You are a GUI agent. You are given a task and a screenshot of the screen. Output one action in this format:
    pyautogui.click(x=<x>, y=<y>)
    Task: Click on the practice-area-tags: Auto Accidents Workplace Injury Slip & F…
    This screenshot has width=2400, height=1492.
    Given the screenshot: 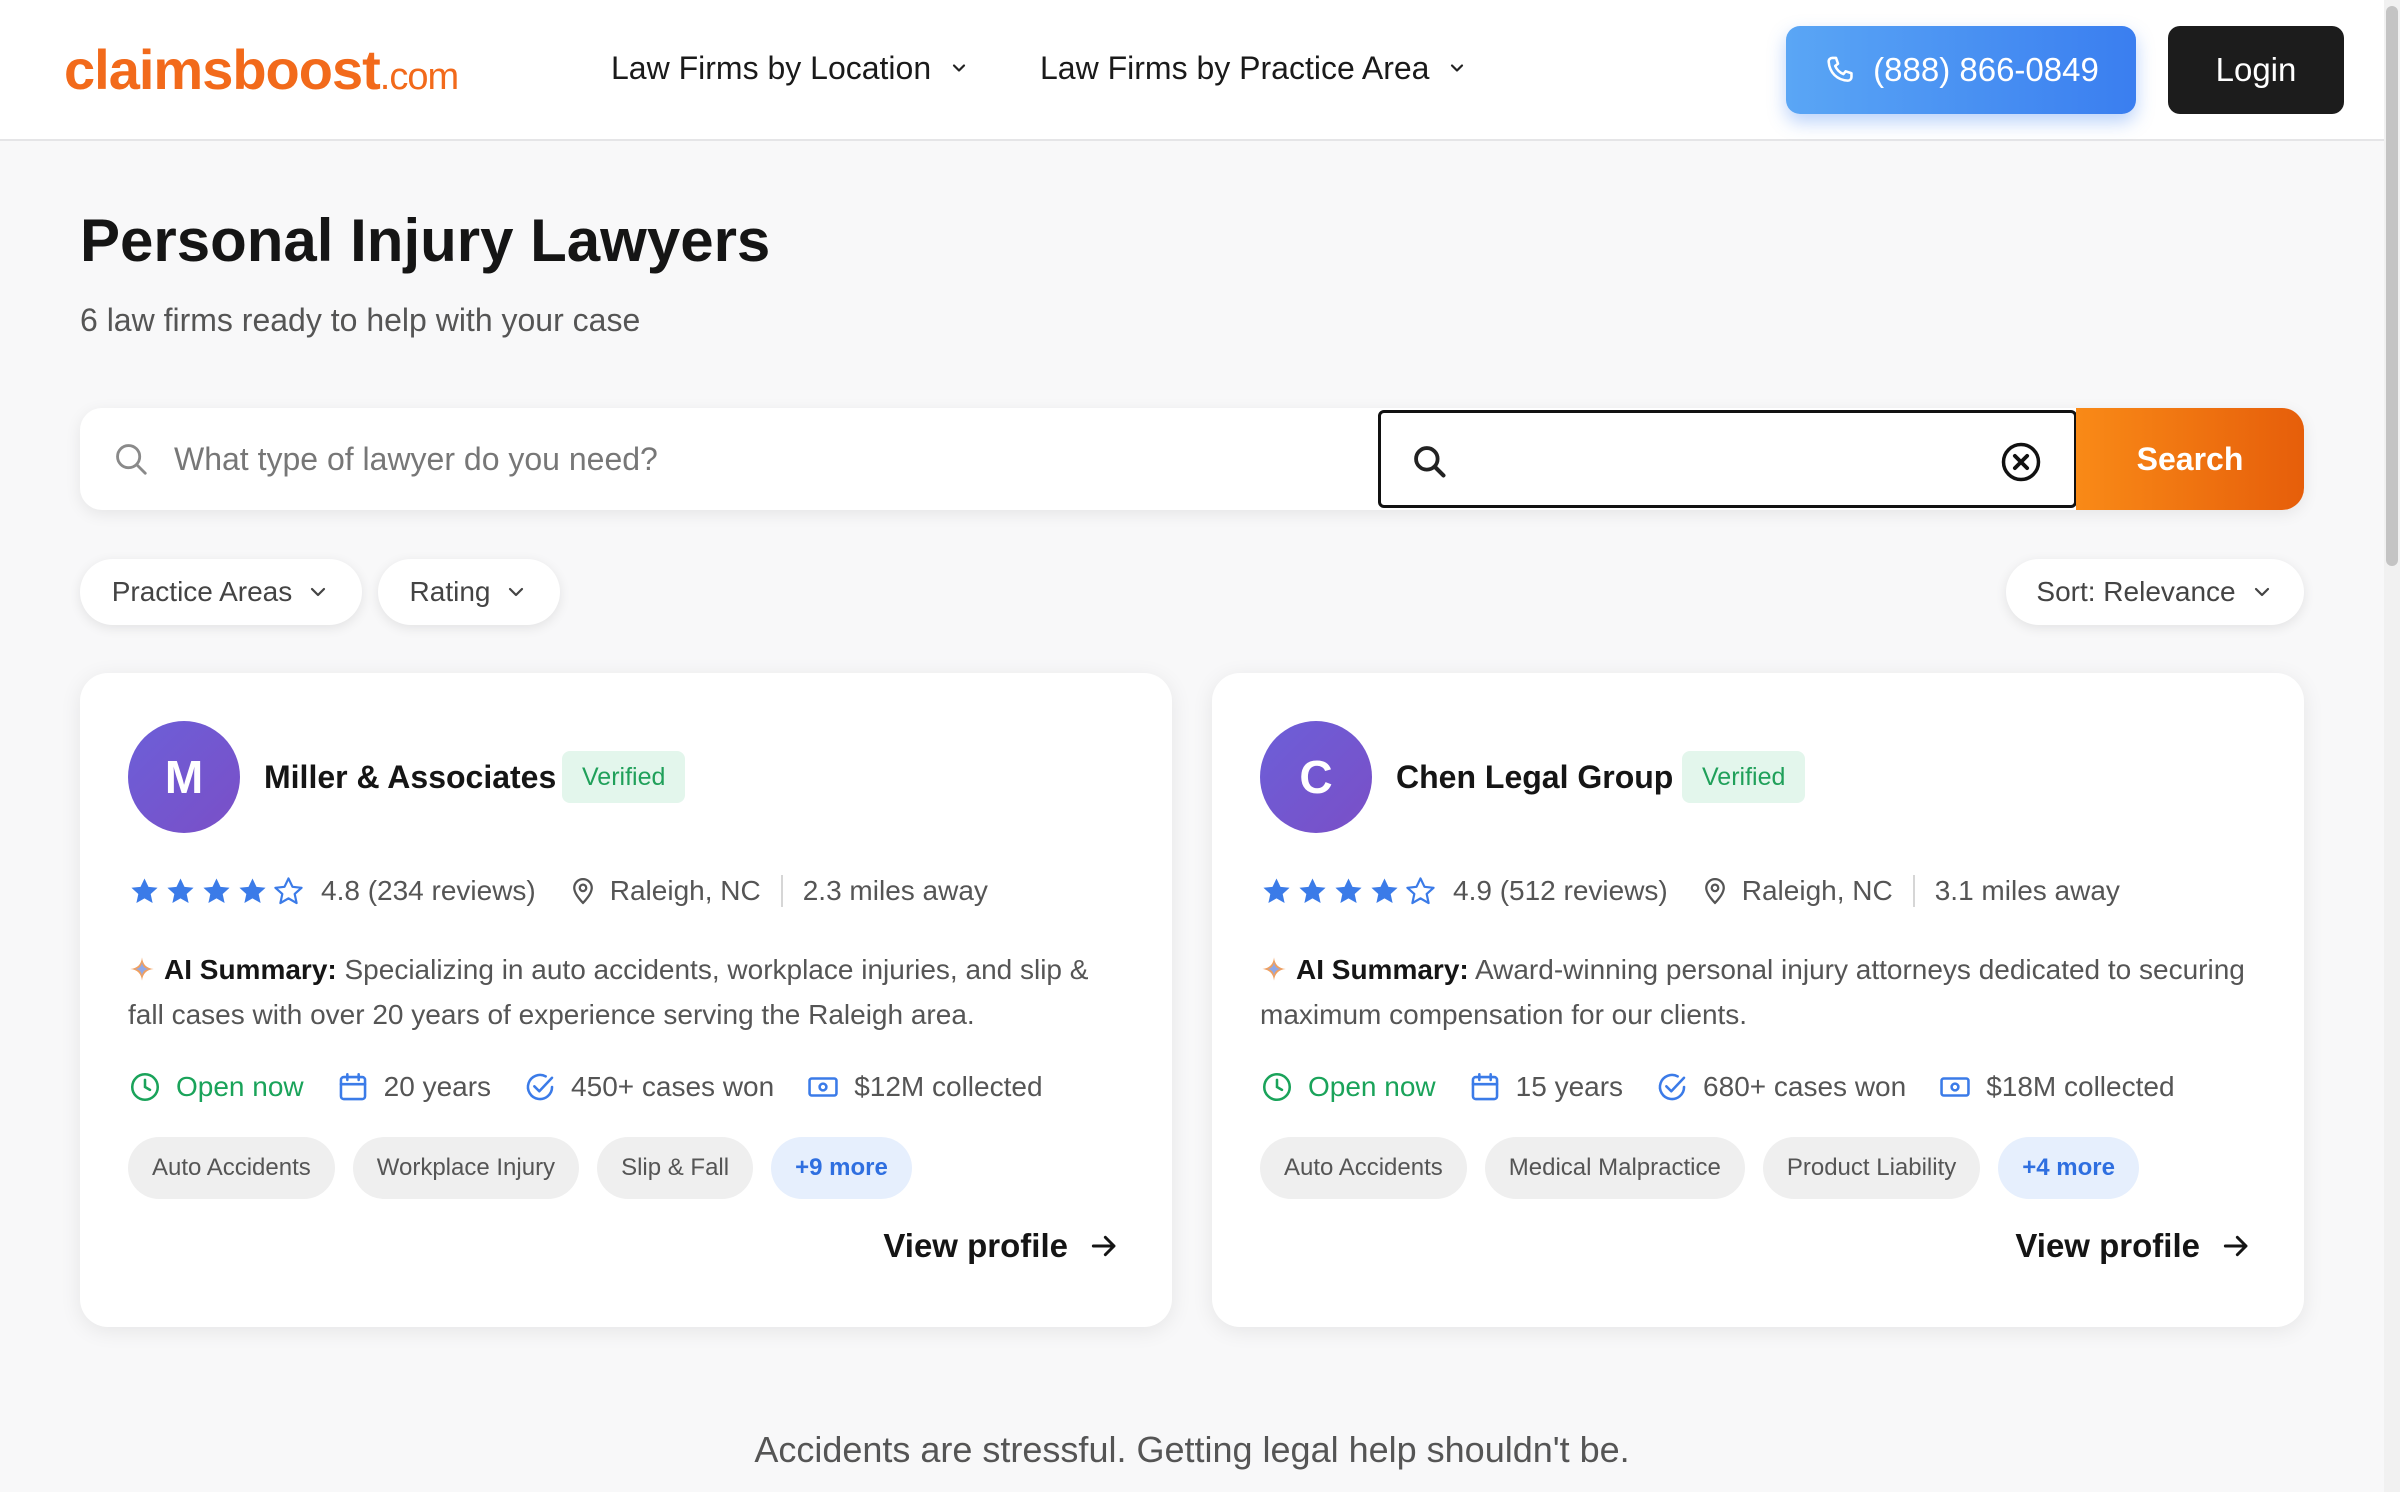 What is the action you would take?
    pyautogui.click(x=520, y=1168)
    